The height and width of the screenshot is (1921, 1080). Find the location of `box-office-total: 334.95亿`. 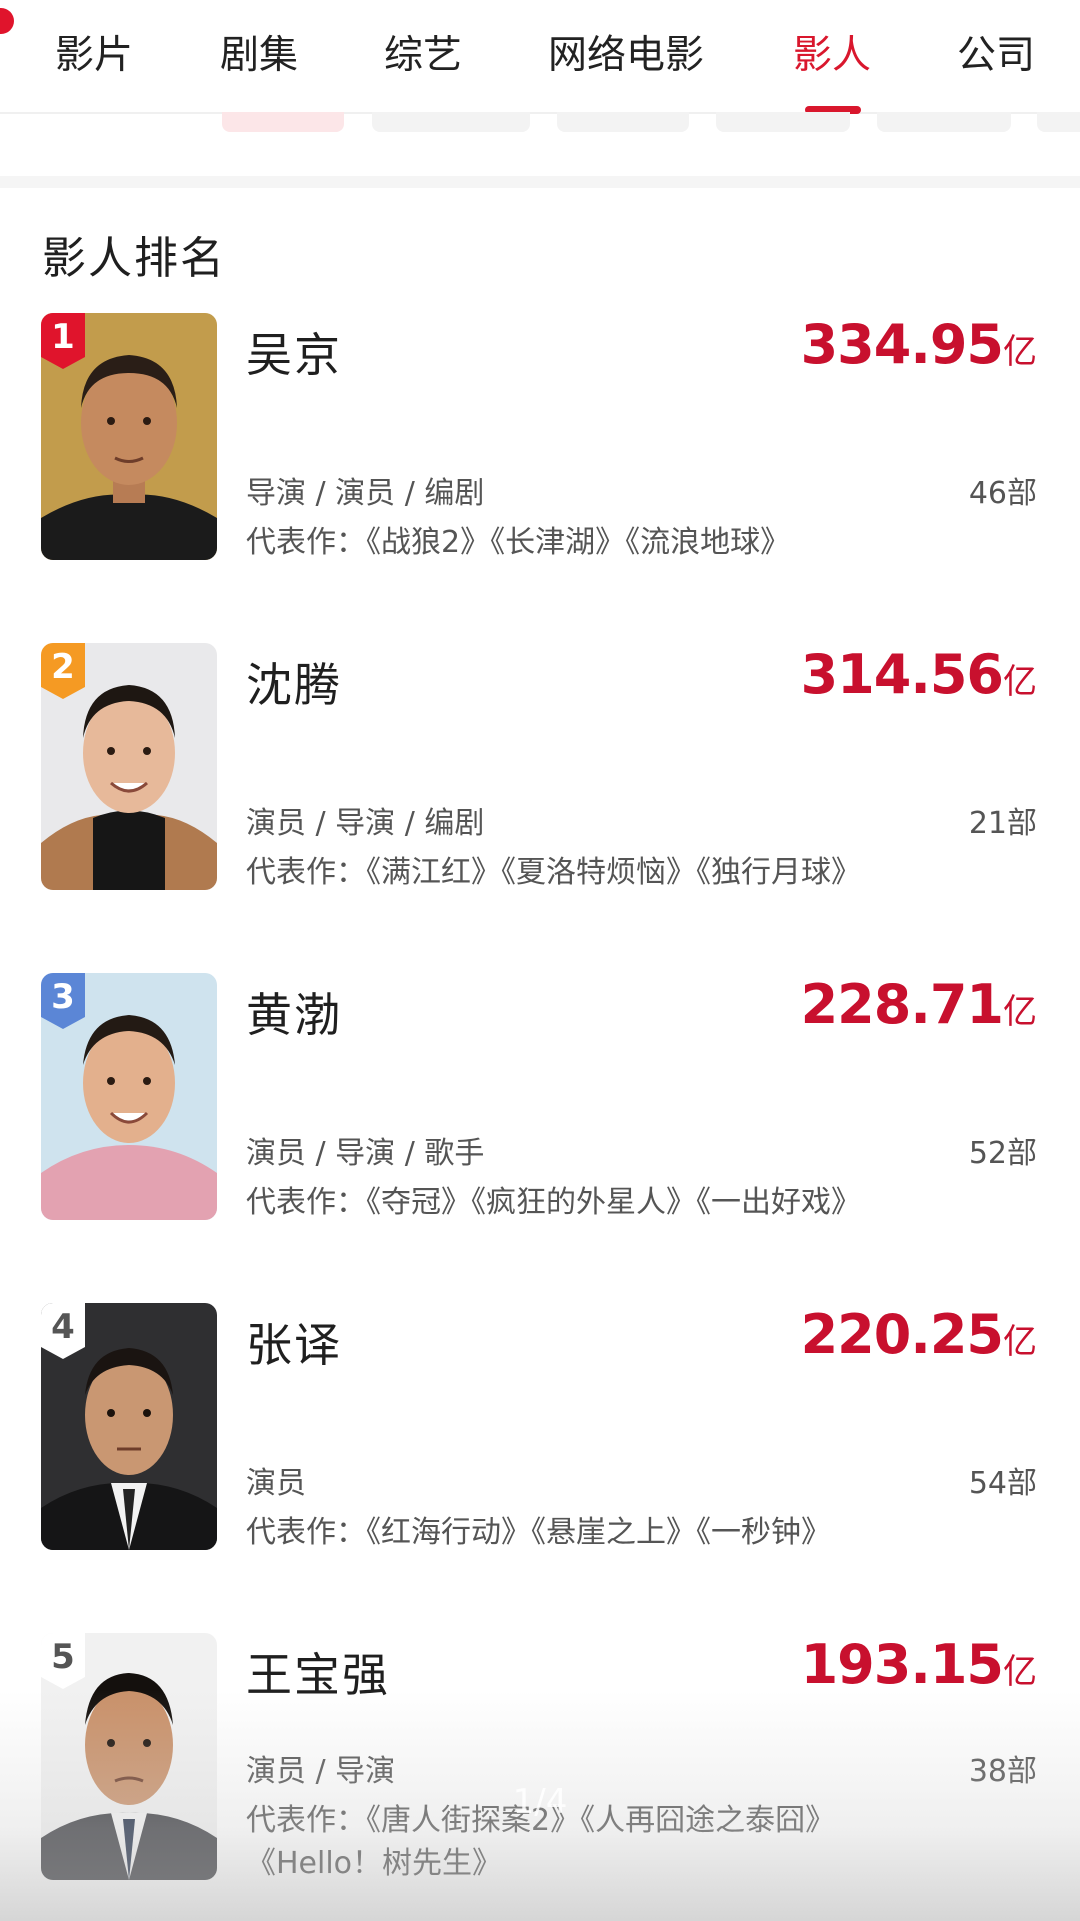

box-office-total: 334.95亿 is located at coordinates (919, 344).